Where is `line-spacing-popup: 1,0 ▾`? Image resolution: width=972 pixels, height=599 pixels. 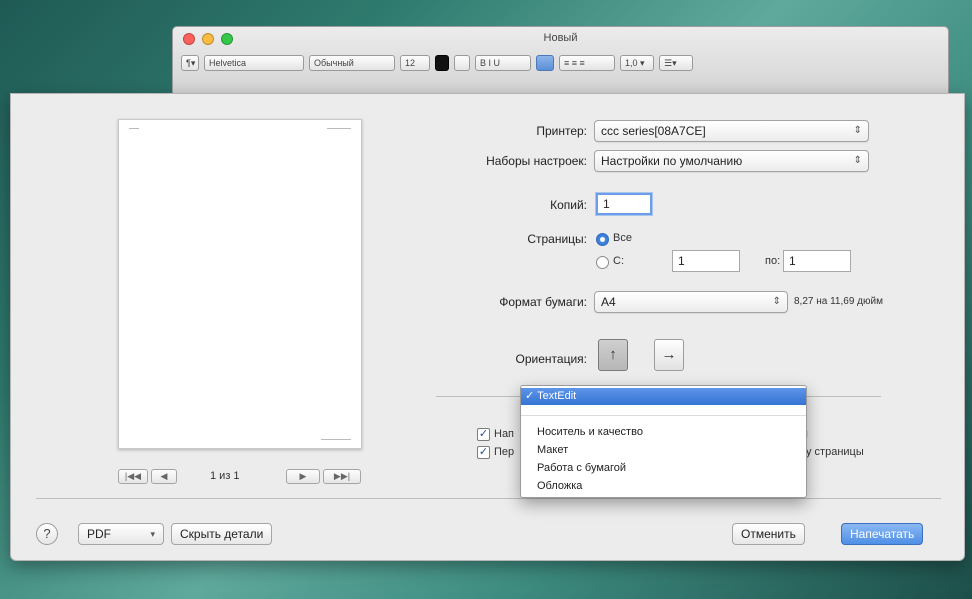 line-spacing-popup: 1,0 ▾ is located at coordinates (637, 63).